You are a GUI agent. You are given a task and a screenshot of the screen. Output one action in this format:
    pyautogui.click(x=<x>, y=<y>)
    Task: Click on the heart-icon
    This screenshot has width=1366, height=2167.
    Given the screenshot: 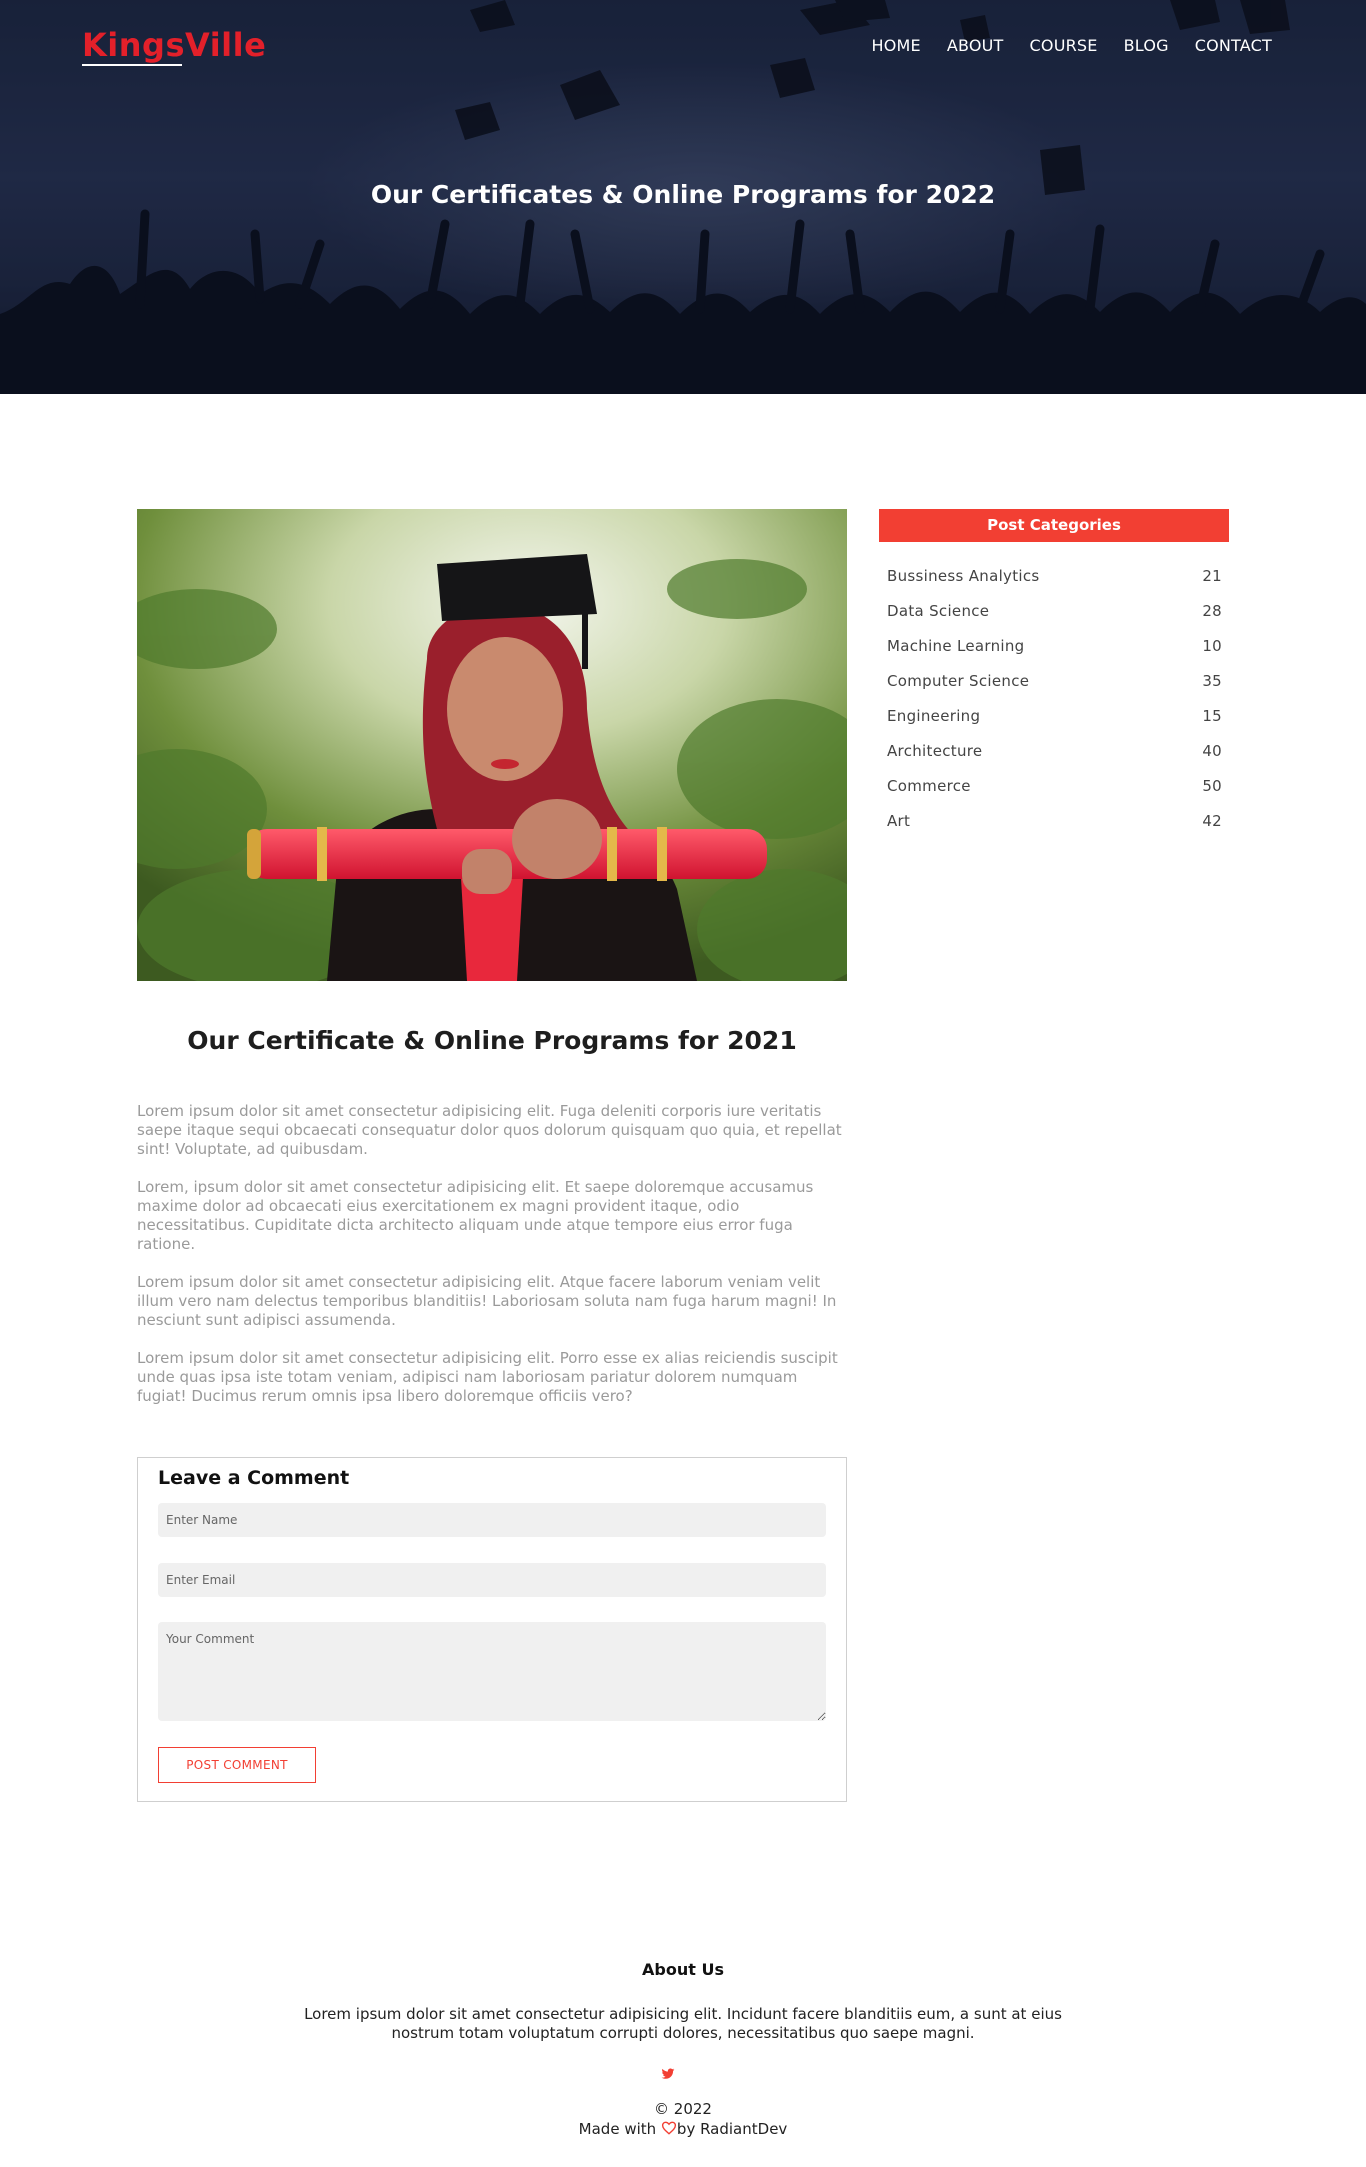 What is the action you would take?
    pyautogui.click(x=668, y=2128)
    